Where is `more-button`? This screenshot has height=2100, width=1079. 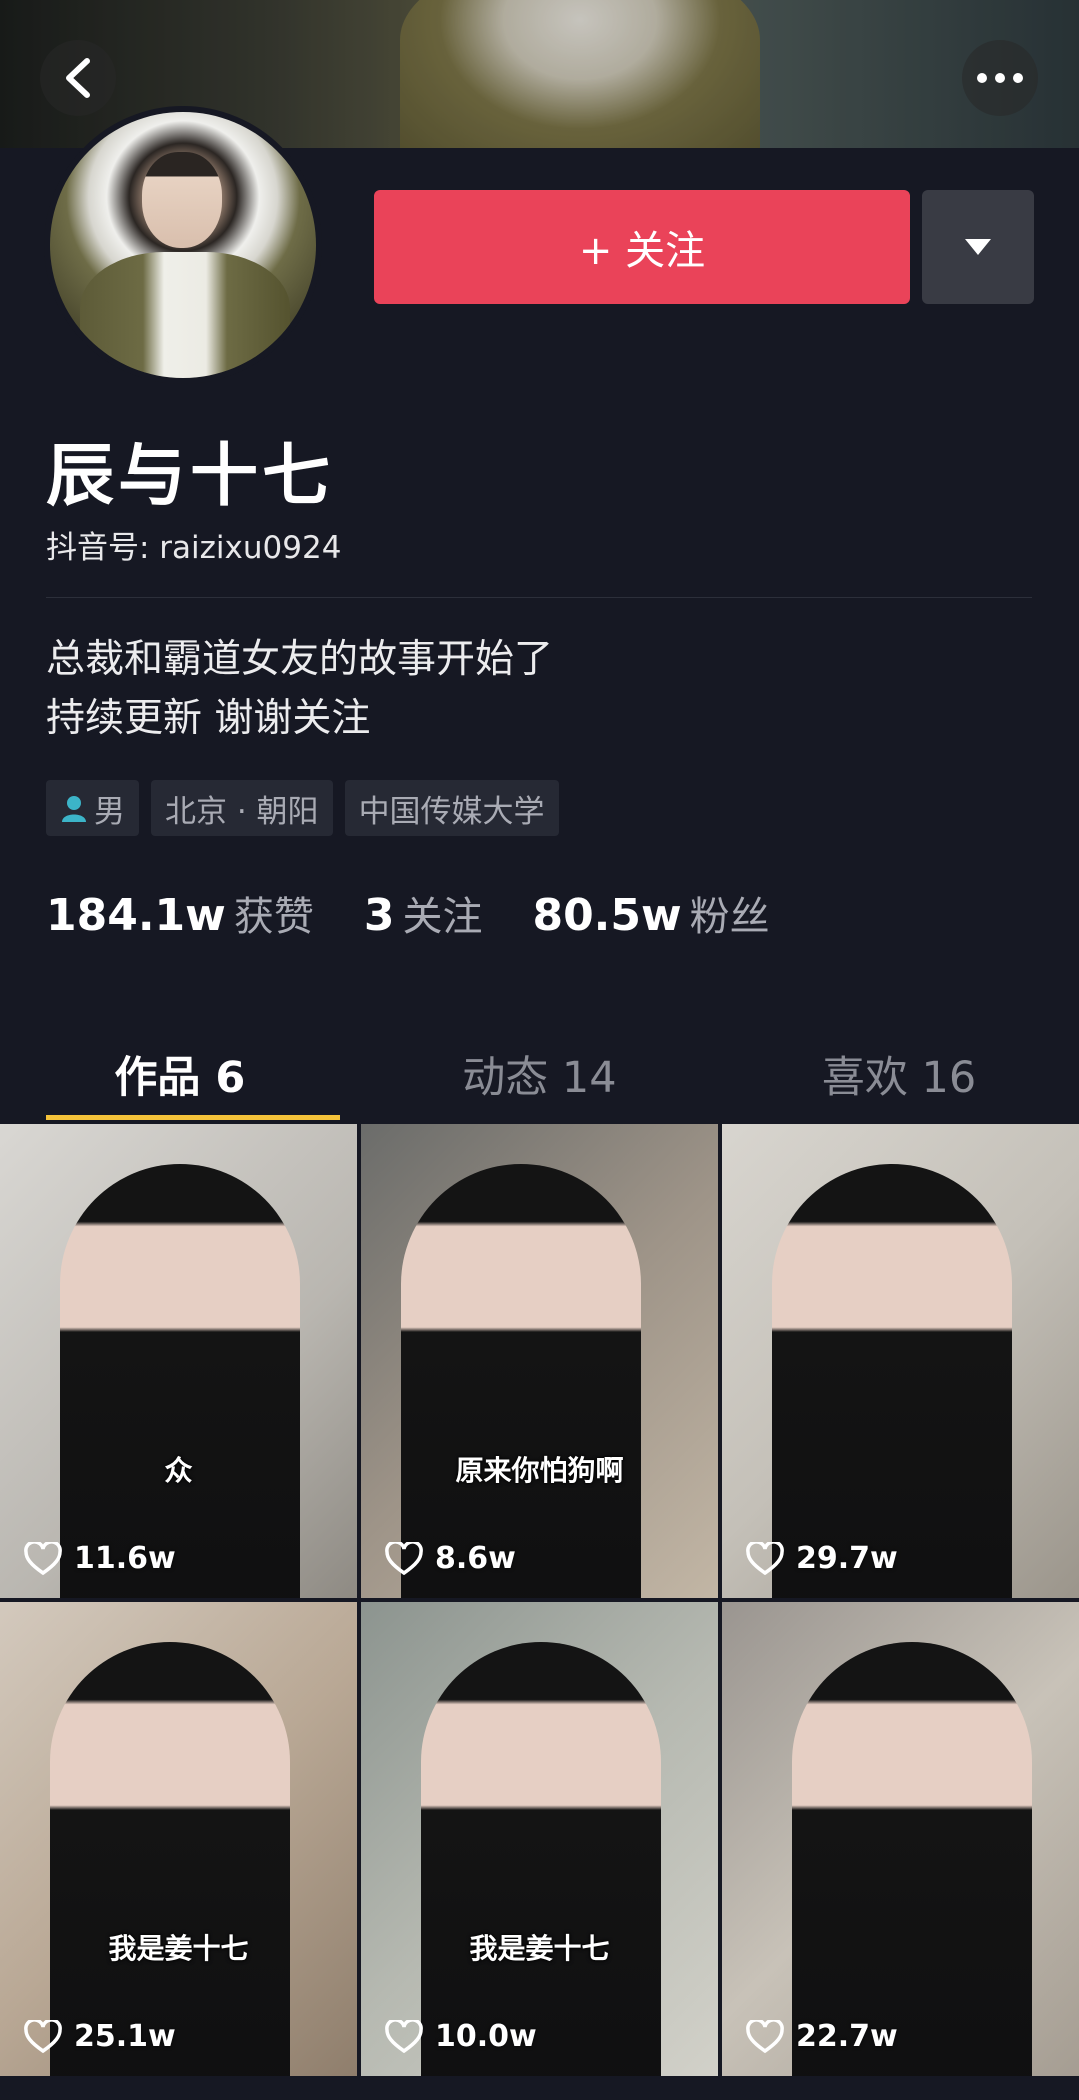 more-button is located at coordinates (1000, 78).